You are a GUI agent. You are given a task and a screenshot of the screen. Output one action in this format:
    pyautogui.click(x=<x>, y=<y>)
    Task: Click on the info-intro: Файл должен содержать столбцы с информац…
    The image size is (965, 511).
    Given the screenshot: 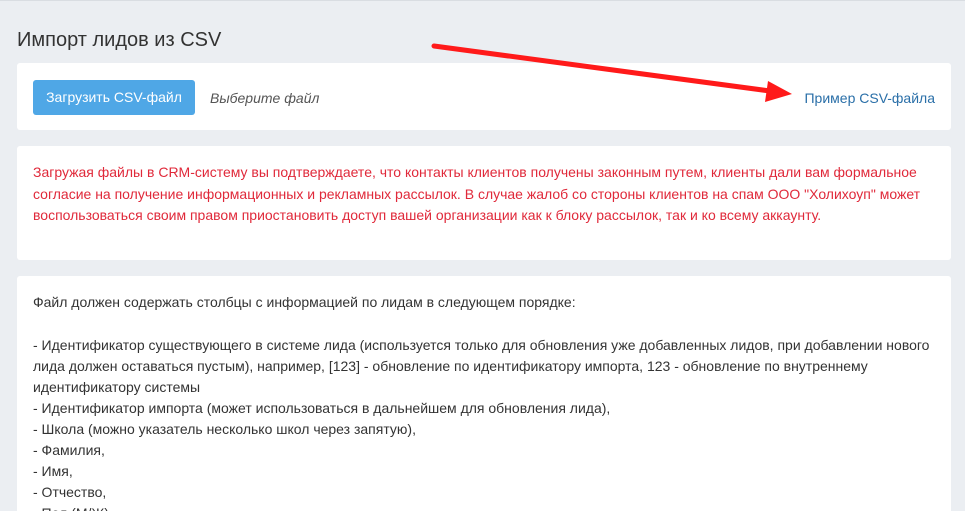 What is the action you would take?
    pyautogui.click(x=304, y=302)
    